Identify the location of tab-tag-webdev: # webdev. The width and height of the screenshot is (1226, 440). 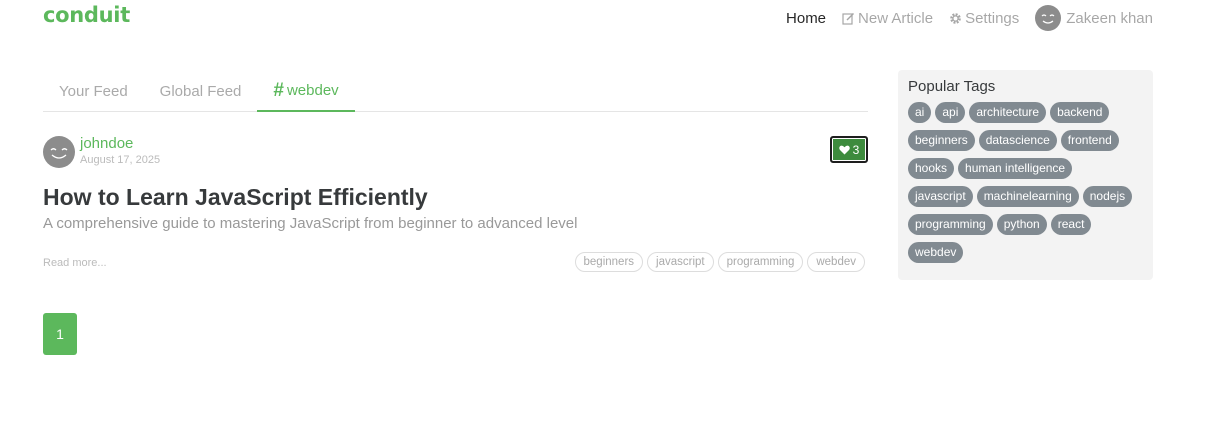
(306, 91).